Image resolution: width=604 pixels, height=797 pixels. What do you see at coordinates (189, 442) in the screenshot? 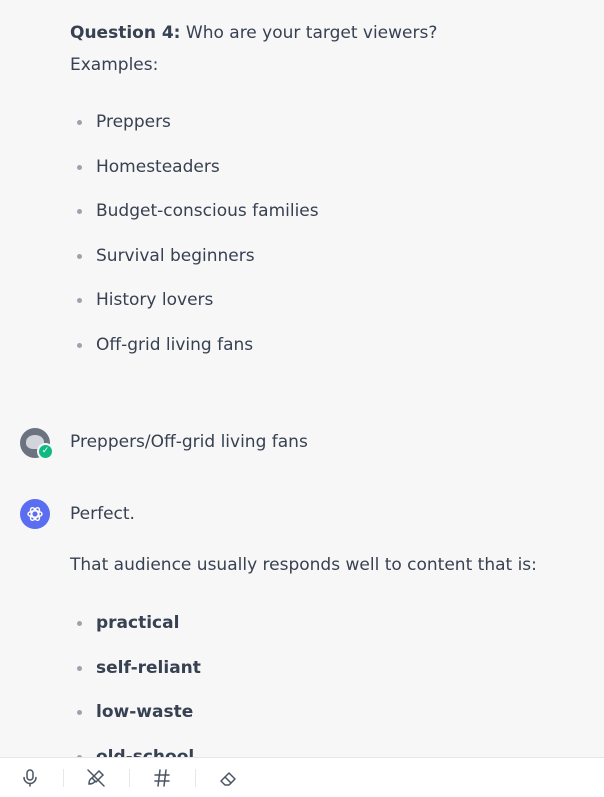
I see `user-message: Preppers/Off-grid living fans` at bounding box center [189, 442].